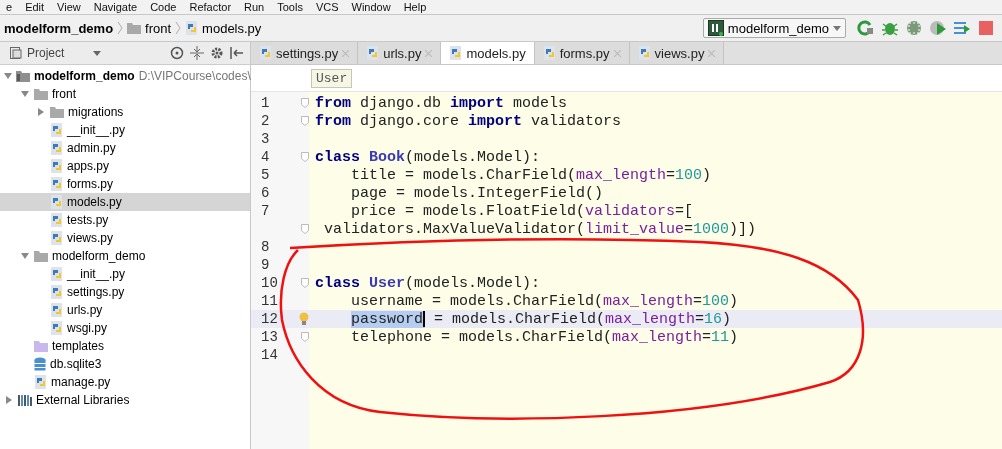 Image resolution: width=1002 pixels, height=449 pixels. What do you see at coordinates (265, 157) in the screenshot?
I see `line-number: 4` at bounding box center [265, 157].